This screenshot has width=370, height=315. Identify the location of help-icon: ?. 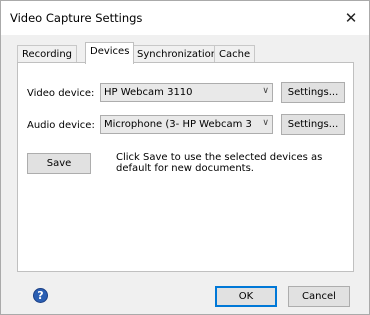
(40, 295).